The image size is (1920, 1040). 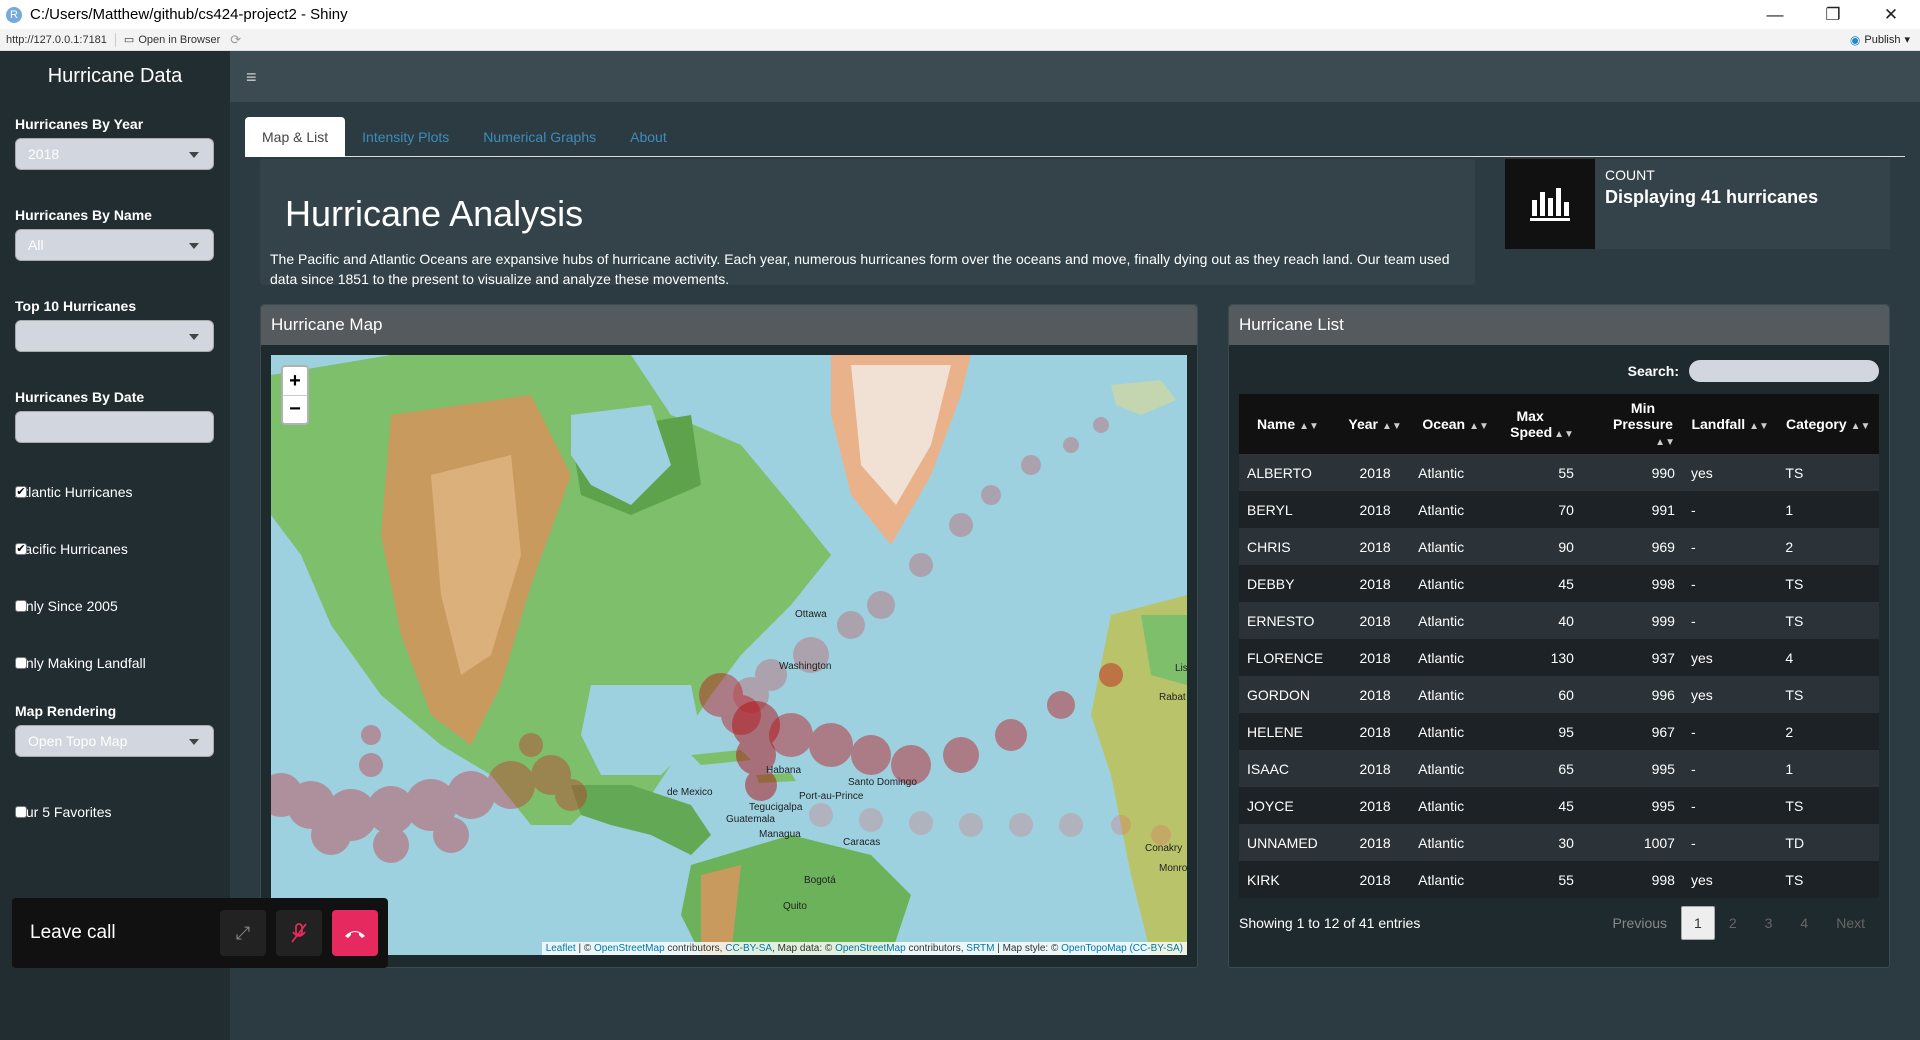 I want to click on column-header-ocean: Ocean ▲▼, so click(x=1456, y=424).